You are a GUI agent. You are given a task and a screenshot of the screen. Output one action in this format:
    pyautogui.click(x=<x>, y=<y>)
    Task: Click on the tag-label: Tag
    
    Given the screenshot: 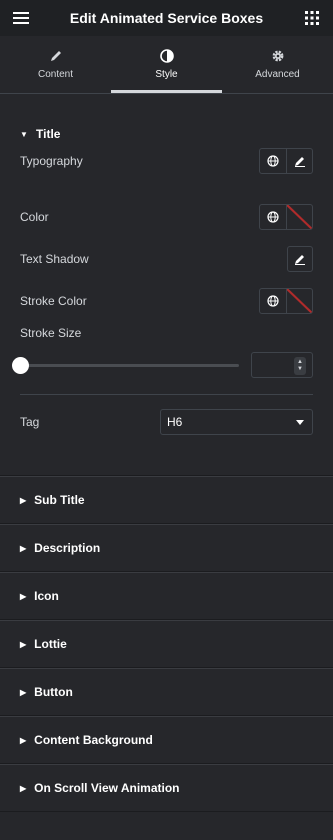 What is the action you would take?
    pyautogui.click(x=30, y=422)
    